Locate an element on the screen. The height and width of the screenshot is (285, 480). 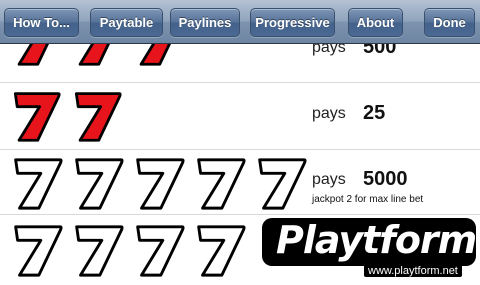
payout-note: jackpot 2 for max line bet is located at coordinates (368, 199).